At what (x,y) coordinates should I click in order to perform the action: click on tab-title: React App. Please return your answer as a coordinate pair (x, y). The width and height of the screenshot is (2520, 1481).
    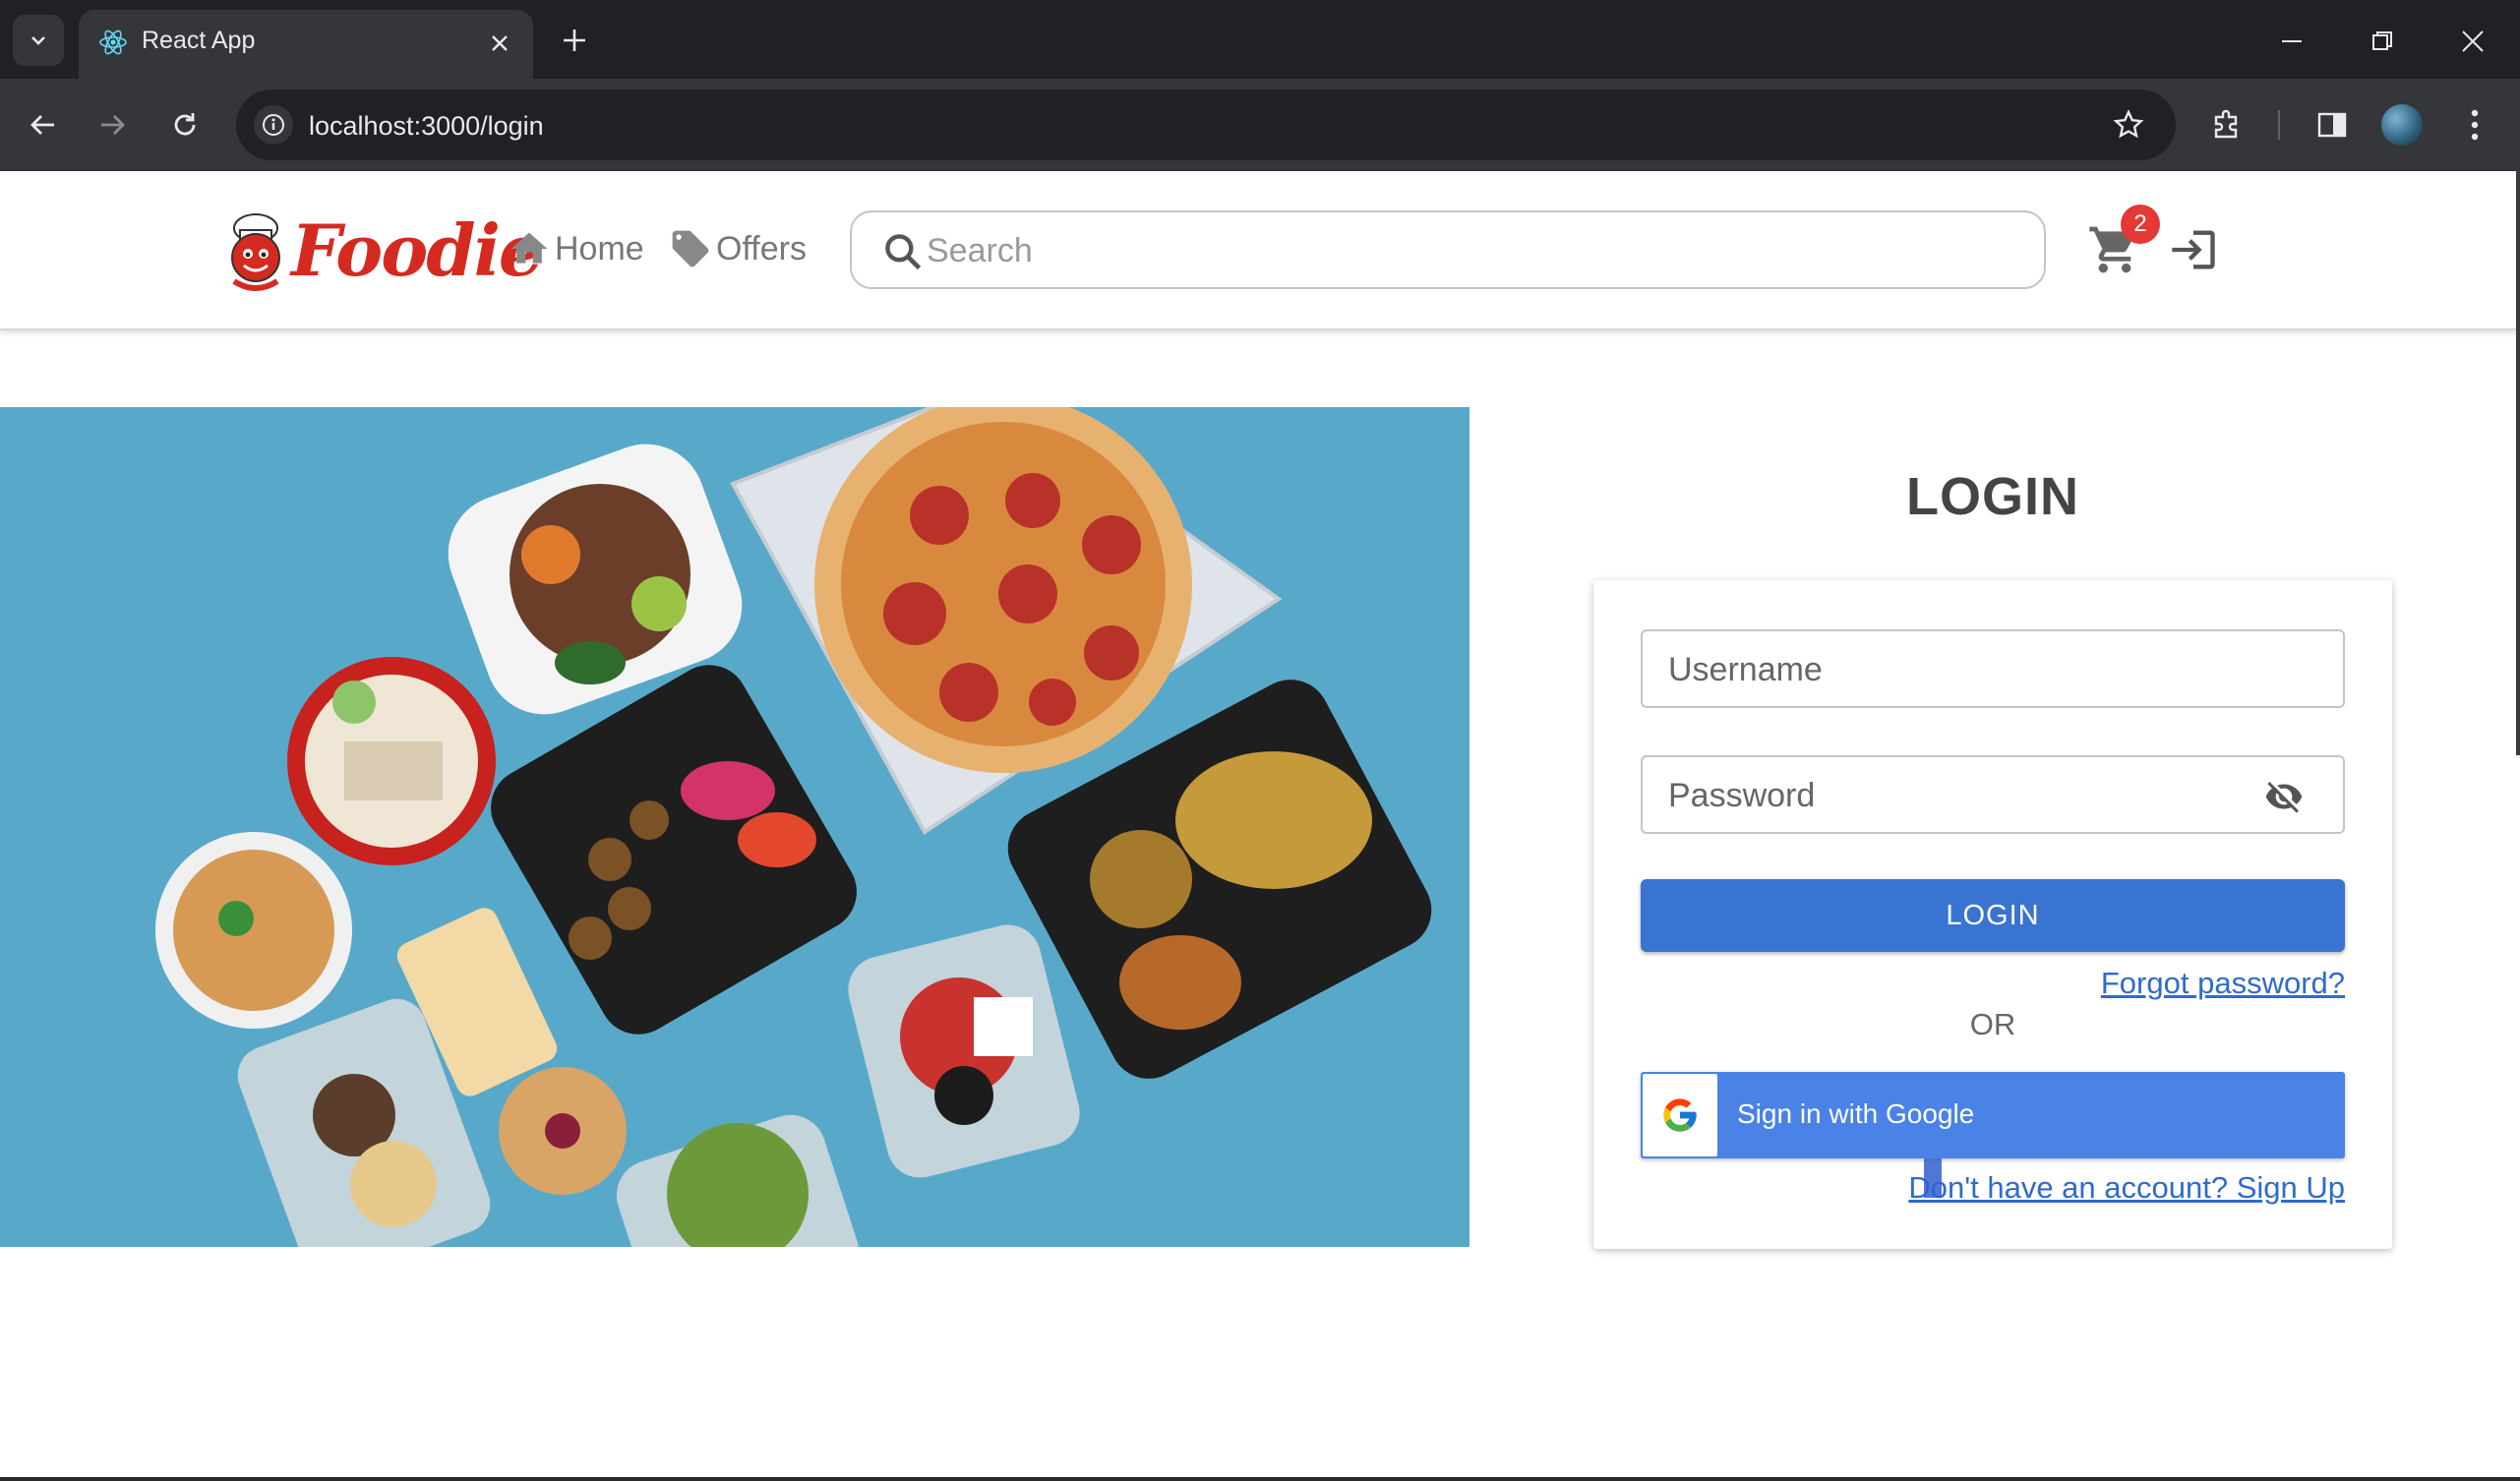
    Looking at the image, I should click on (199, 40).